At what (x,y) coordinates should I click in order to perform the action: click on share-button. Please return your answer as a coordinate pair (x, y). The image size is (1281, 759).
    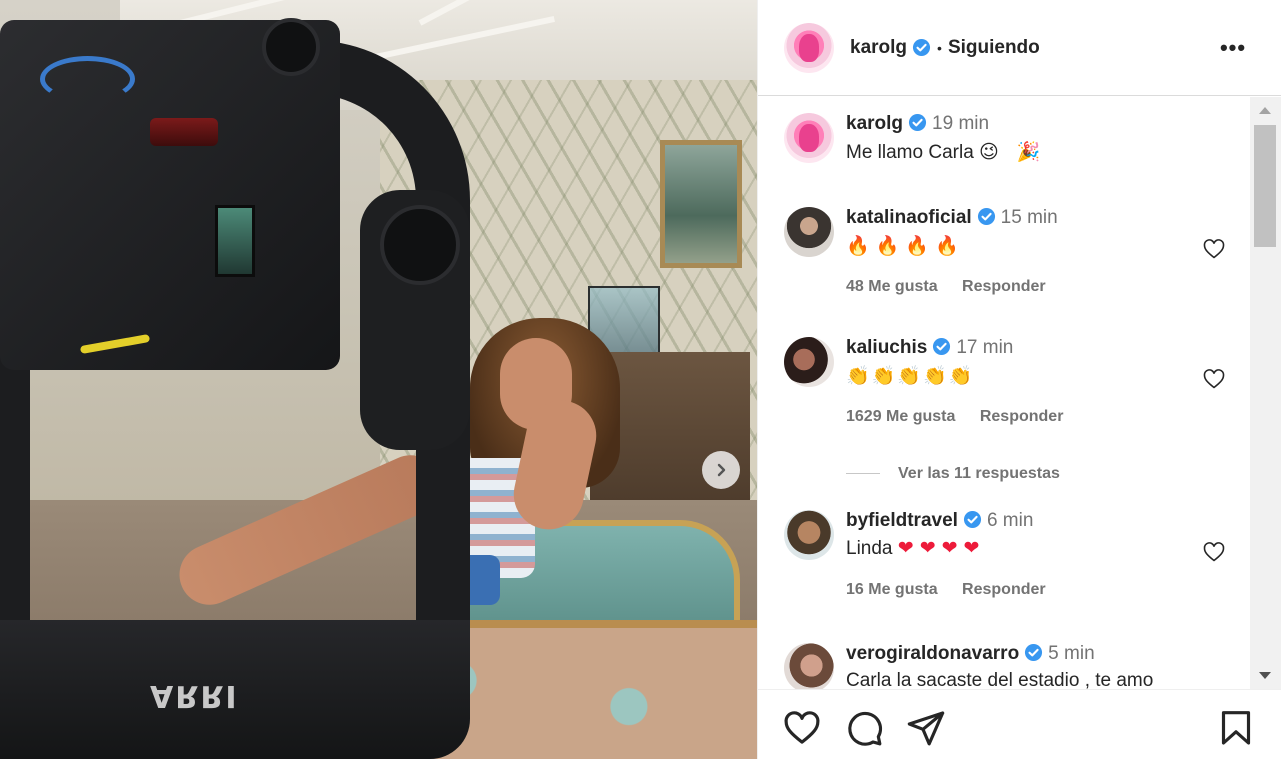
    Looking at the image, I should click on (926, 728).